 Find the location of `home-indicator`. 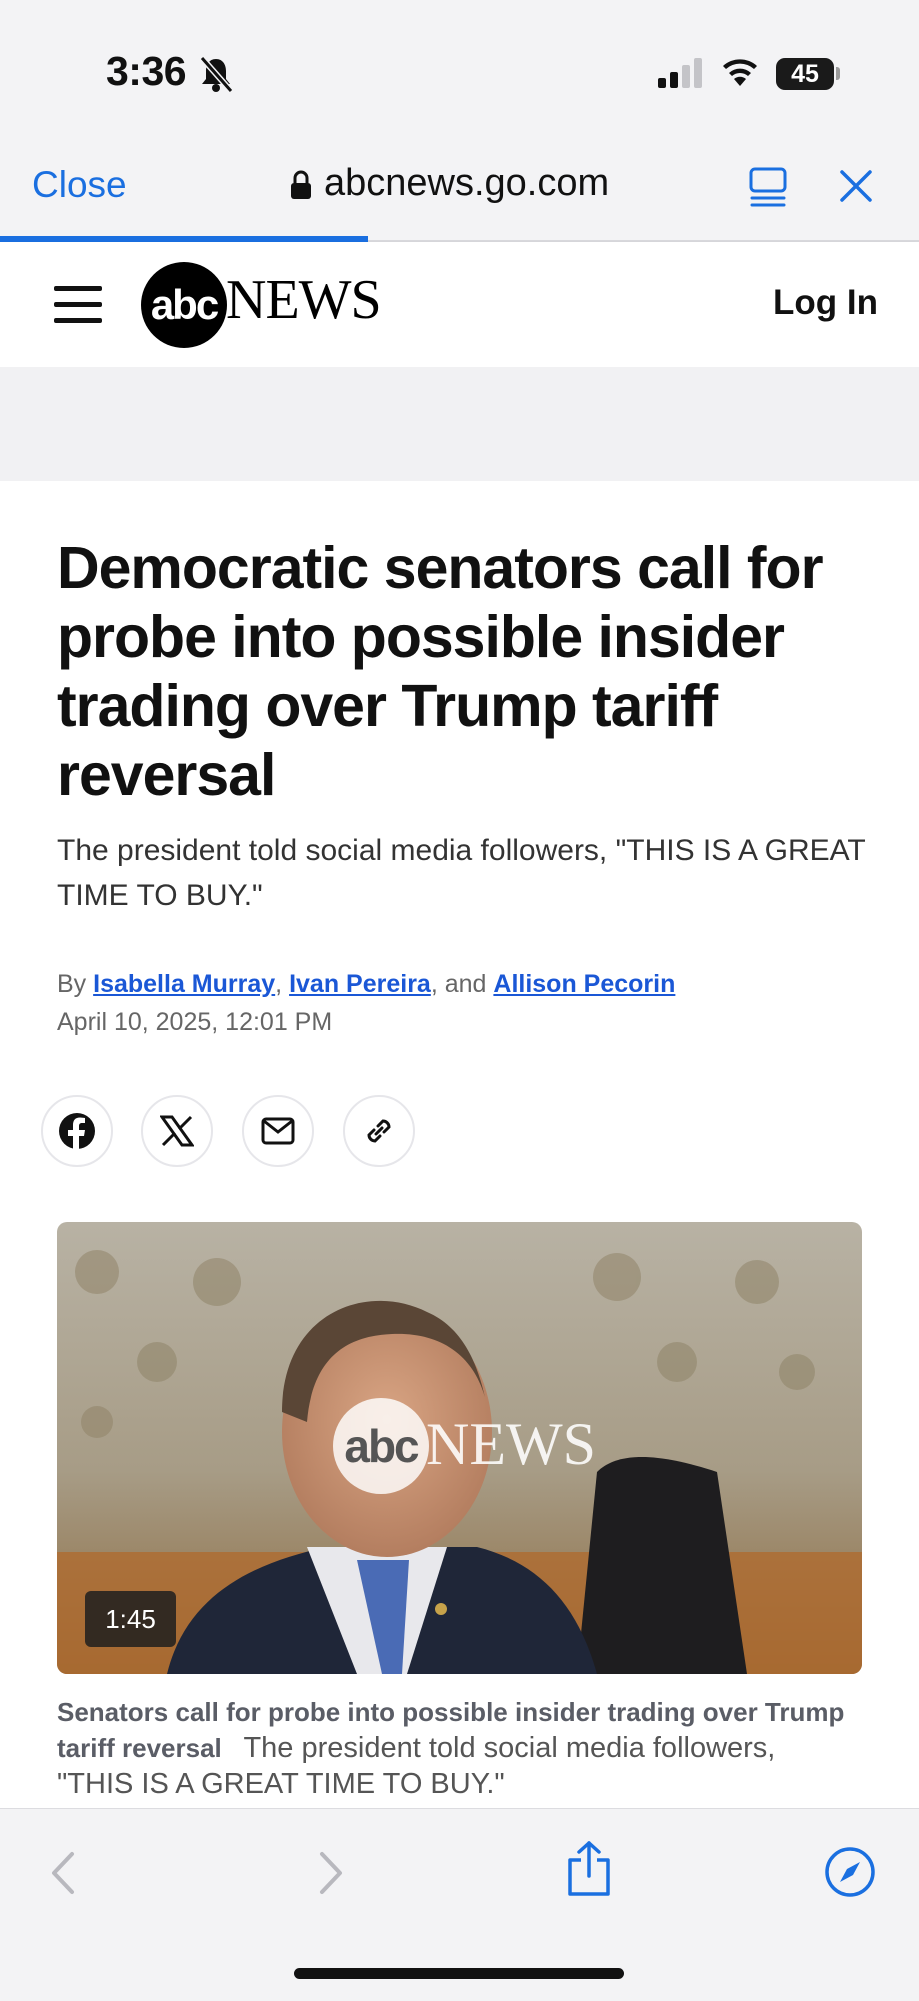

home-indicator is located at coordinates (459, 1973).